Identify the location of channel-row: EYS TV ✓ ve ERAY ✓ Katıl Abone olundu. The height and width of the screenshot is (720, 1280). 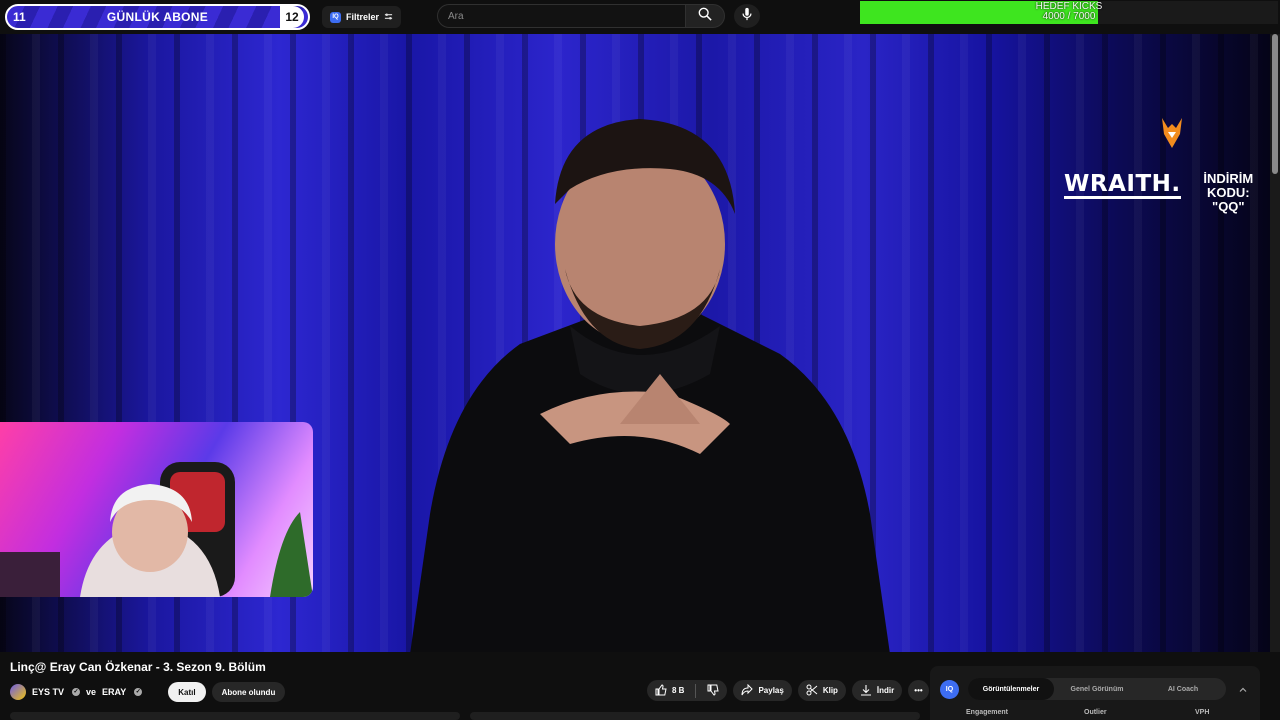
(148, 692).